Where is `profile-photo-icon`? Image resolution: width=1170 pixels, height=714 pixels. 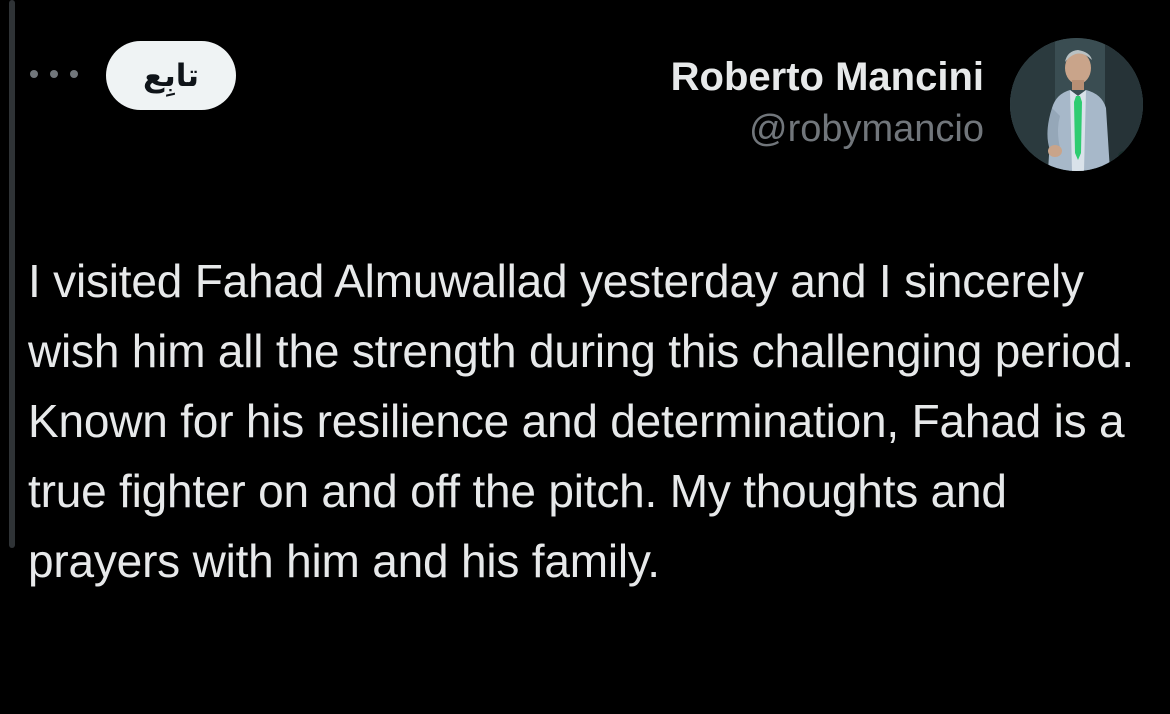
profile-photo-icon is located at coordinates (1076, 104).